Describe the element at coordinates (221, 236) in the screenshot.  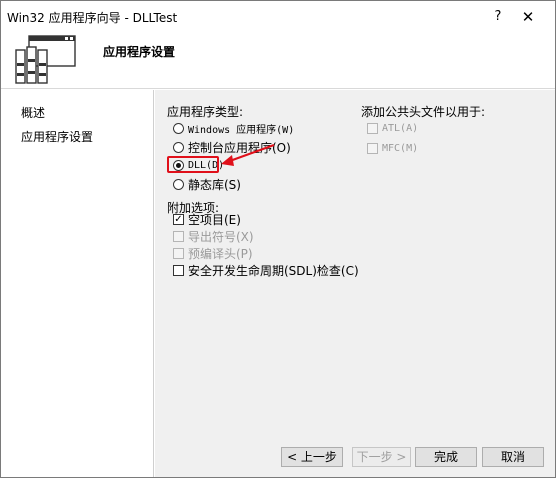
I see `checkbox-label: 导出符号(X)` at that location.